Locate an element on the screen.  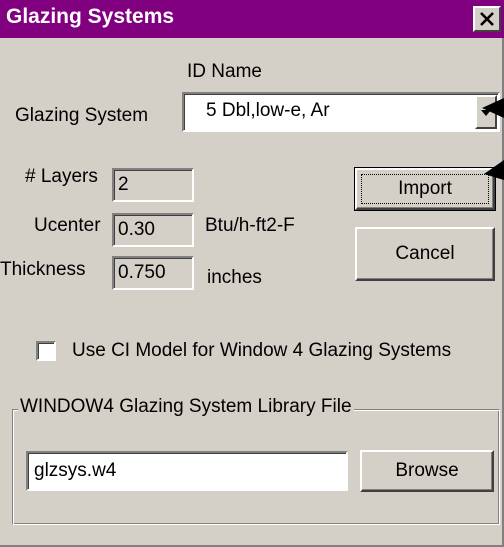
thickness-unit: inches is located at coordinates (234, 277).